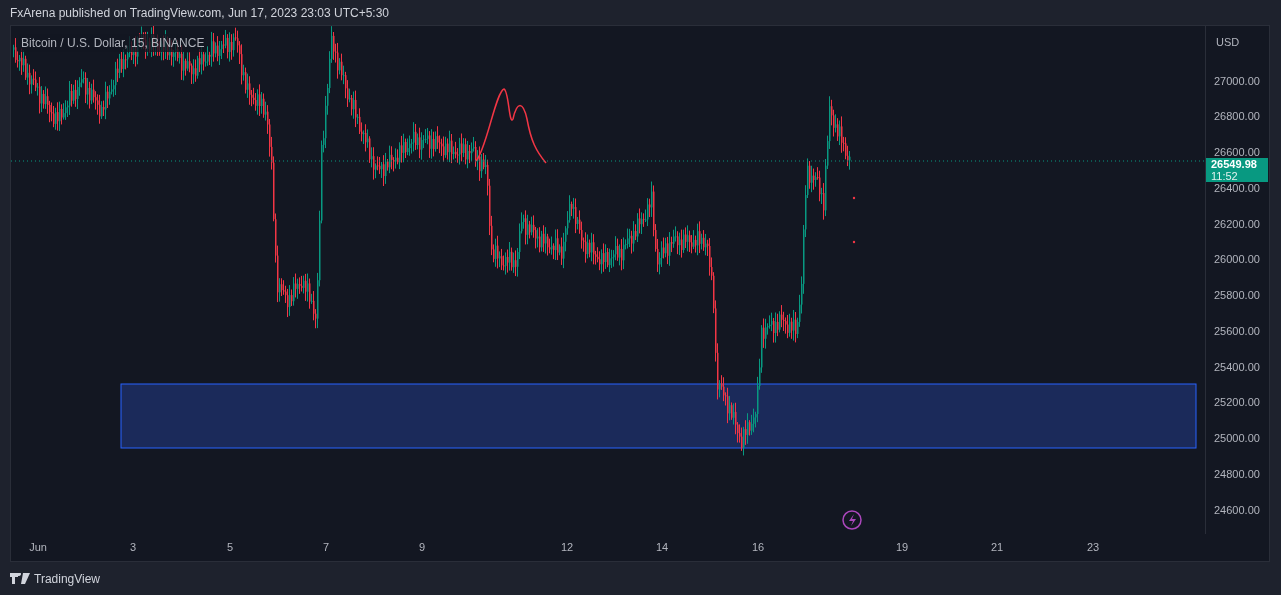 Image resolution: width=1281 pixels, height=595 pixels. Describe the element at coordinates (113, 43) in the screenshot. I see `symbol-legend: Bitcoin / U.S. Dollar, 15, BINANCE` at that location.